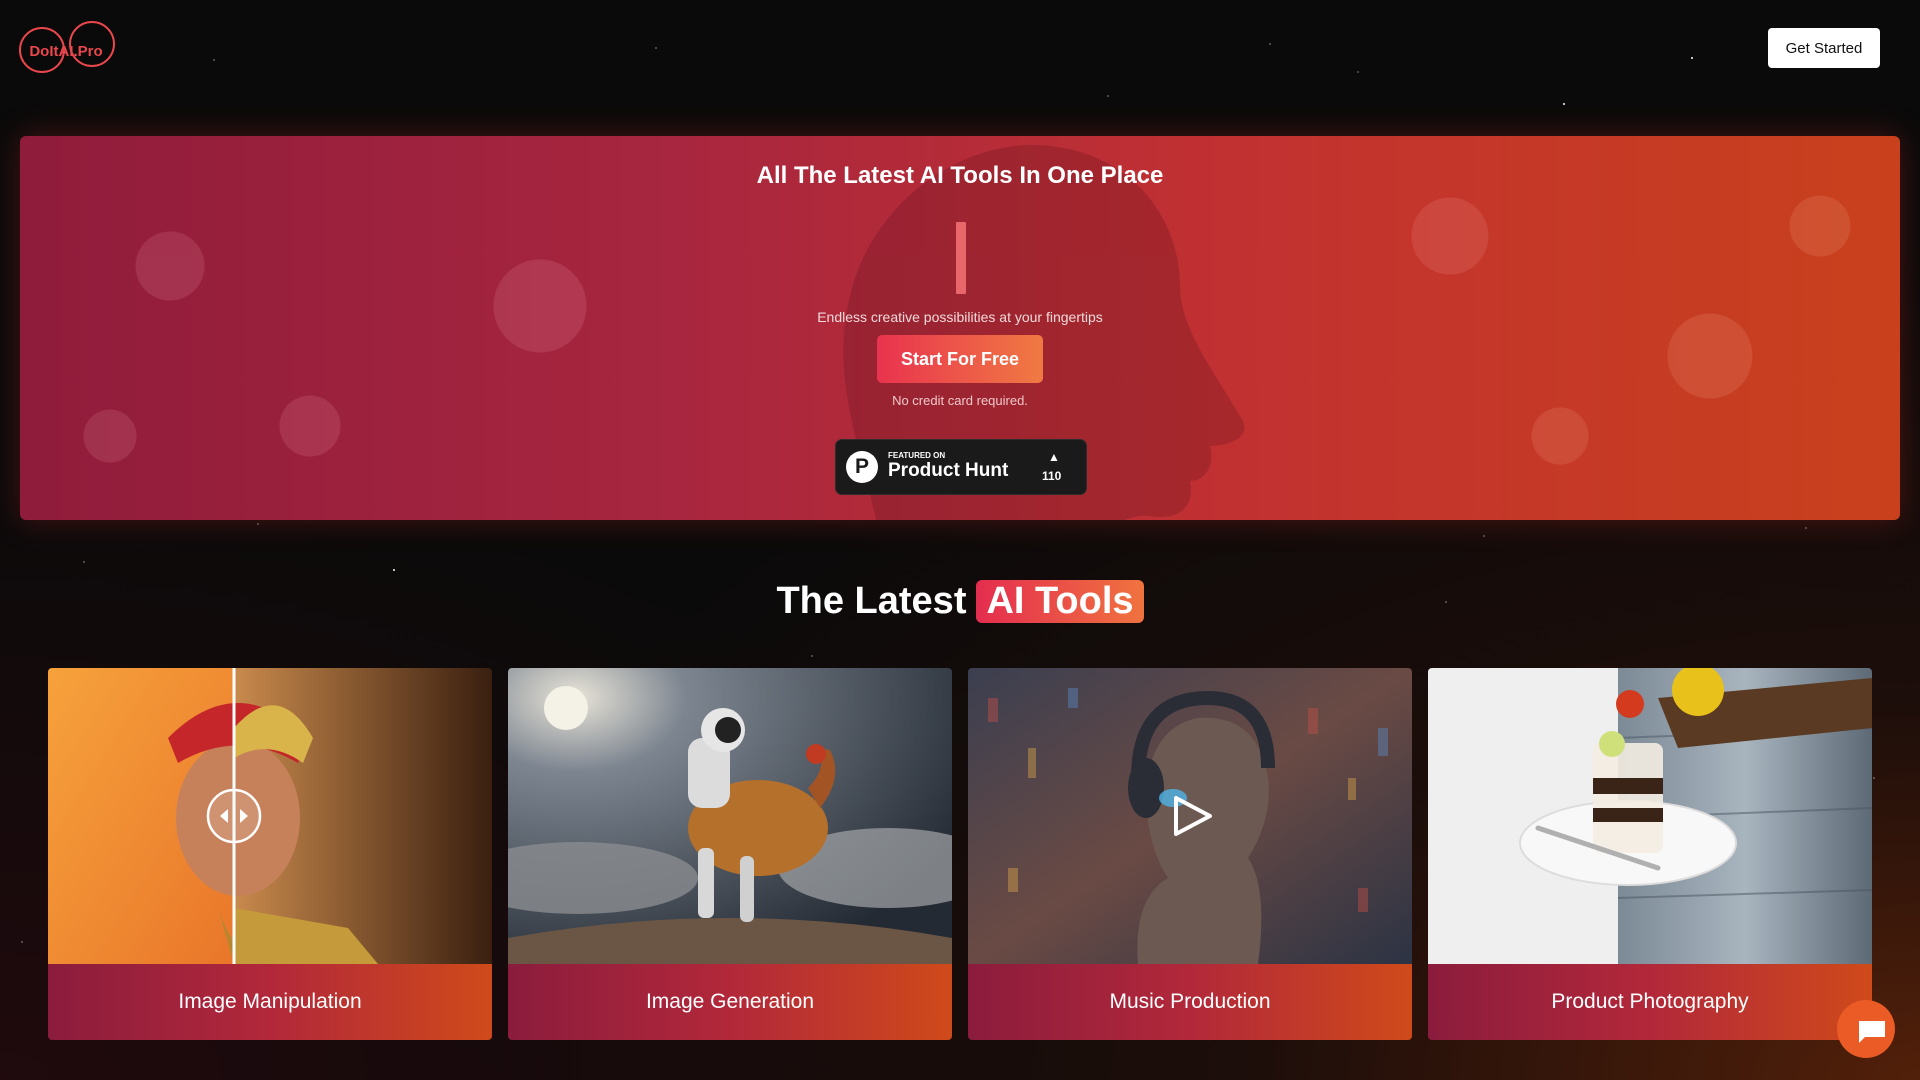 The width and height of the screenshot is (1920, 1080). I want to click on tool-card-image-manipulation: Image Manipulation, so click(270, 854).